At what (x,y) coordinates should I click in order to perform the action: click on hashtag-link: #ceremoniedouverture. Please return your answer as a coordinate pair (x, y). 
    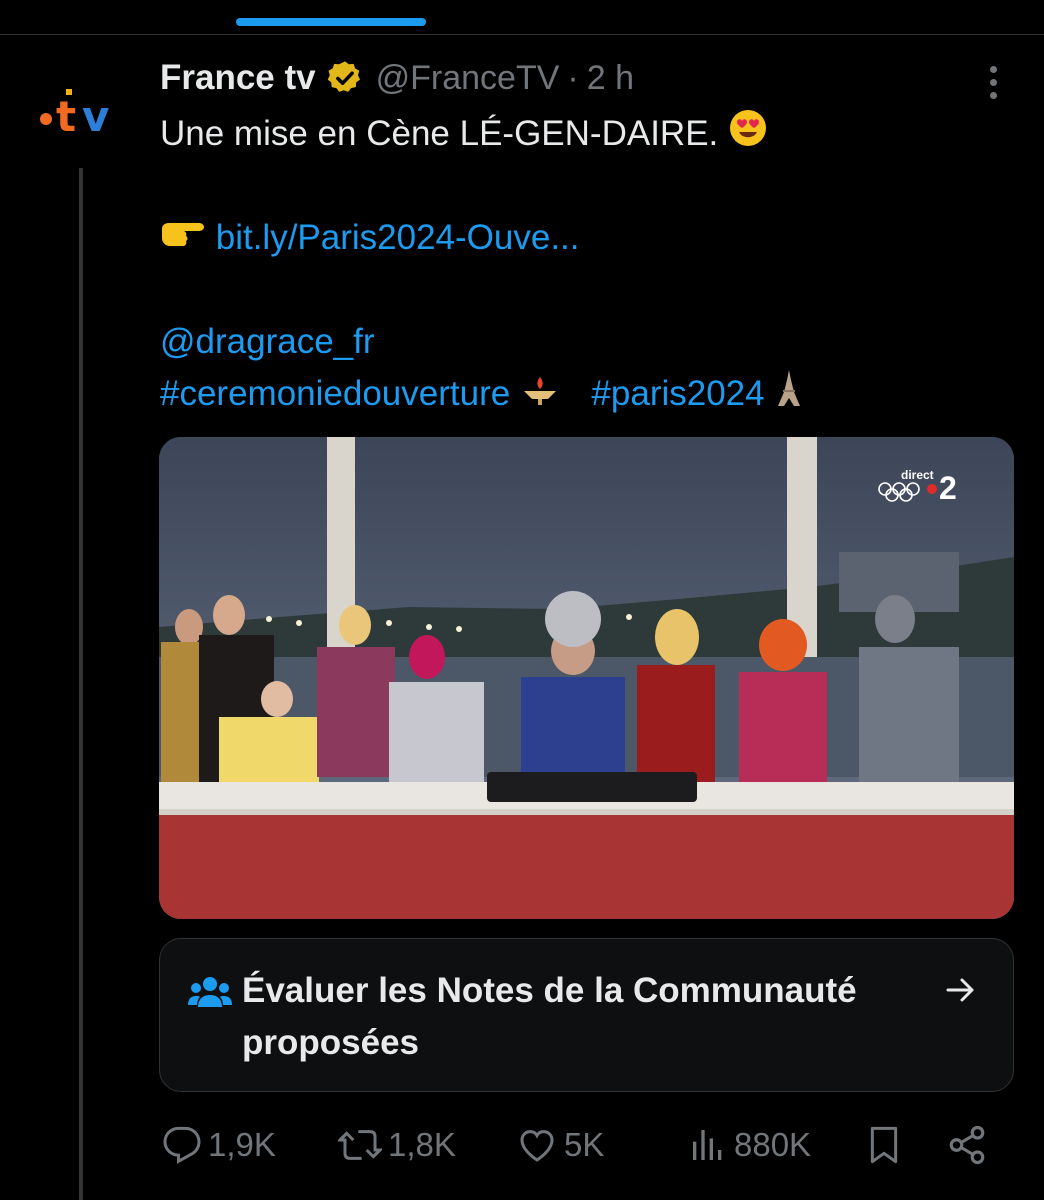
    Looking at the image, I should click on (335, 393).